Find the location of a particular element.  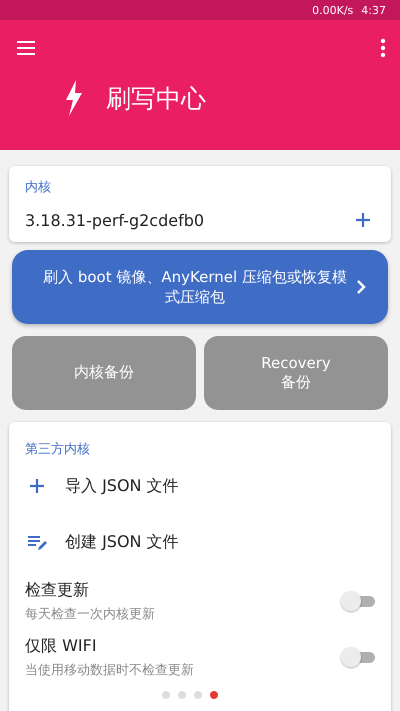

kernel-version: 3.18.31-perf-g2cdefb0 is located at coordinates (114, 220).